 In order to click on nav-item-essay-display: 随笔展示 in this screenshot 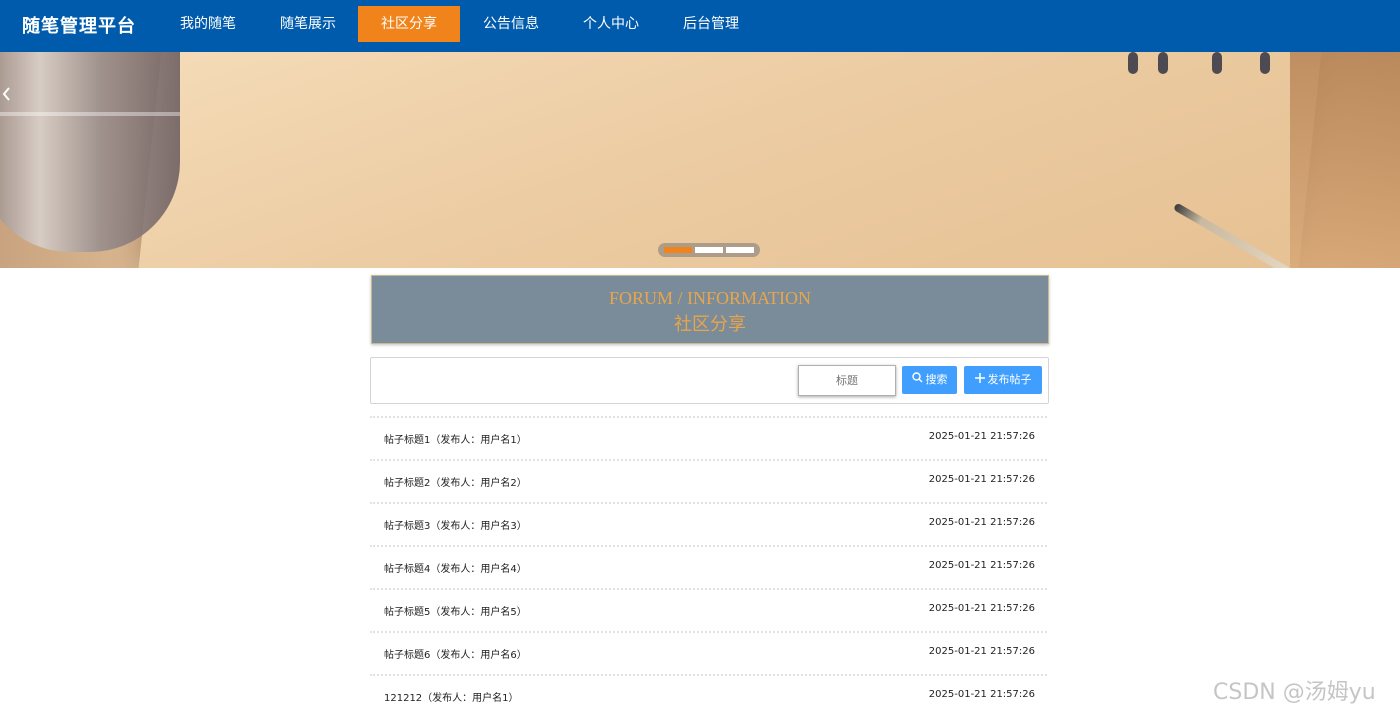, I will do `click(308, 24)`.